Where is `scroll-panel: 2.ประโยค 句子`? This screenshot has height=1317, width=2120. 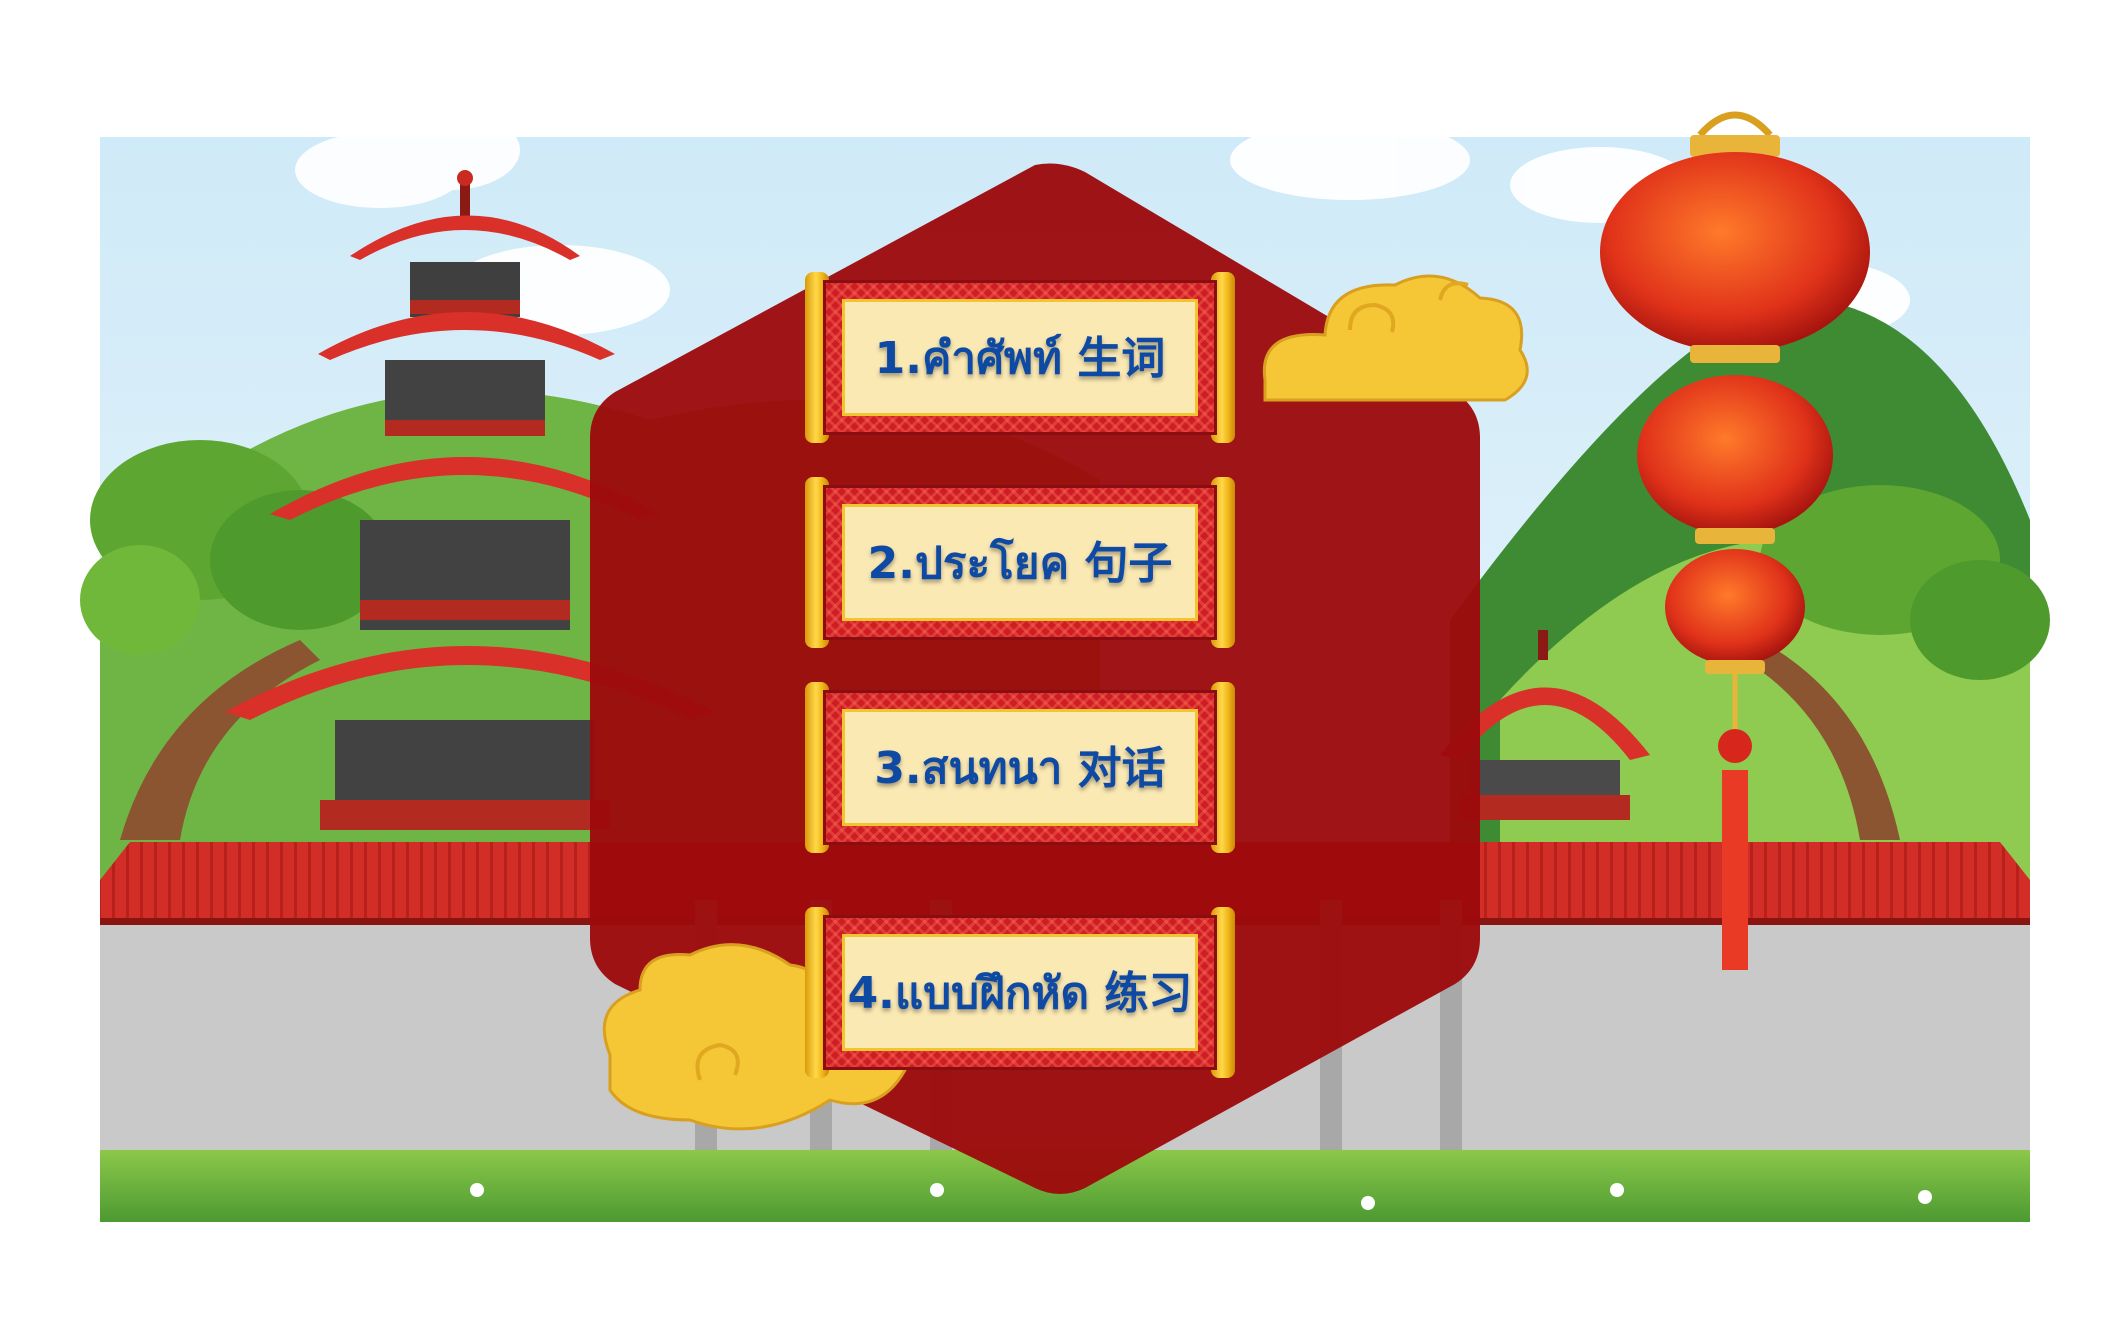 scroll-panel: 2.ประโยค 句子 is located at coordinates (1020, 562).